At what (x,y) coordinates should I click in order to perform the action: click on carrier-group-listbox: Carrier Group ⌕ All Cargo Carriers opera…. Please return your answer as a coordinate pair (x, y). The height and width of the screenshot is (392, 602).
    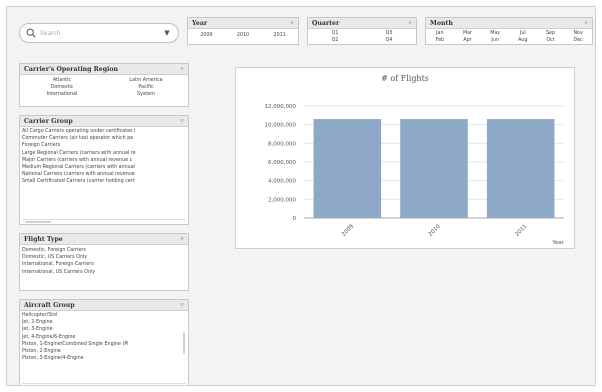
    Looking at the image, I should click on (104, 170).